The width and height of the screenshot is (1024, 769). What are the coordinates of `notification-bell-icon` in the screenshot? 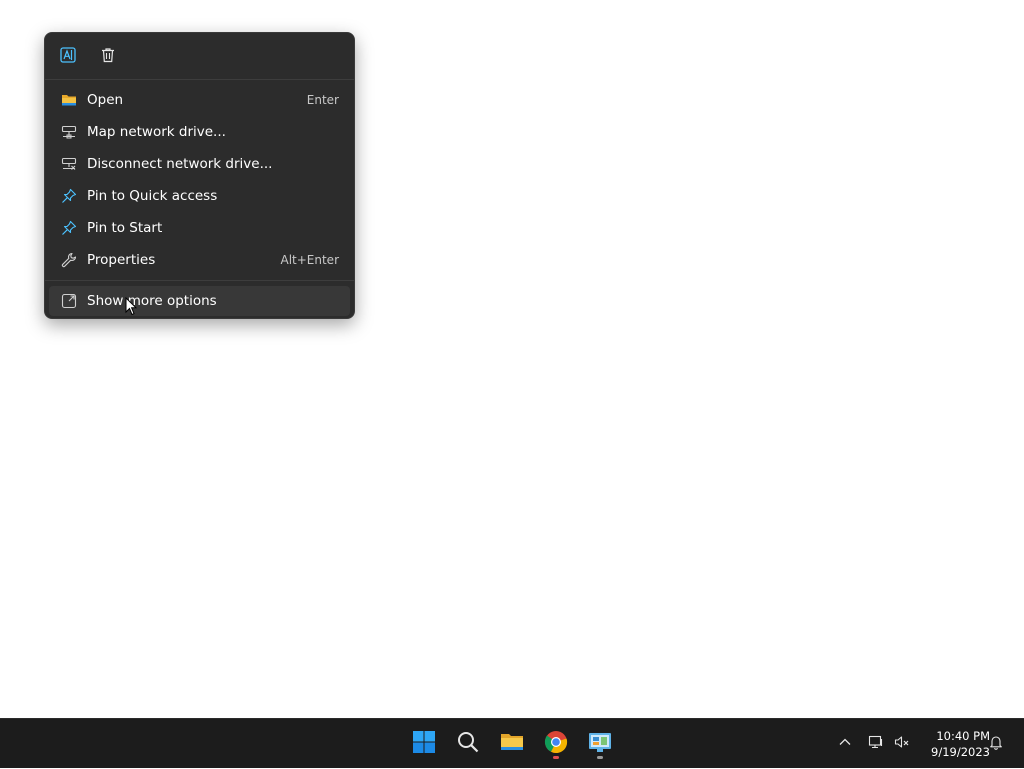 It's located at (996, 744).